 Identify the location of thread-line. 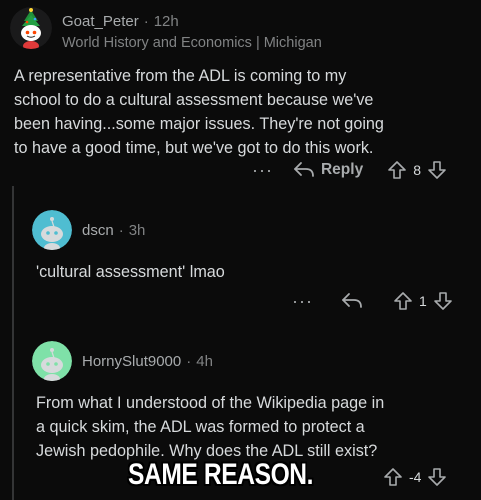
(13, 343).